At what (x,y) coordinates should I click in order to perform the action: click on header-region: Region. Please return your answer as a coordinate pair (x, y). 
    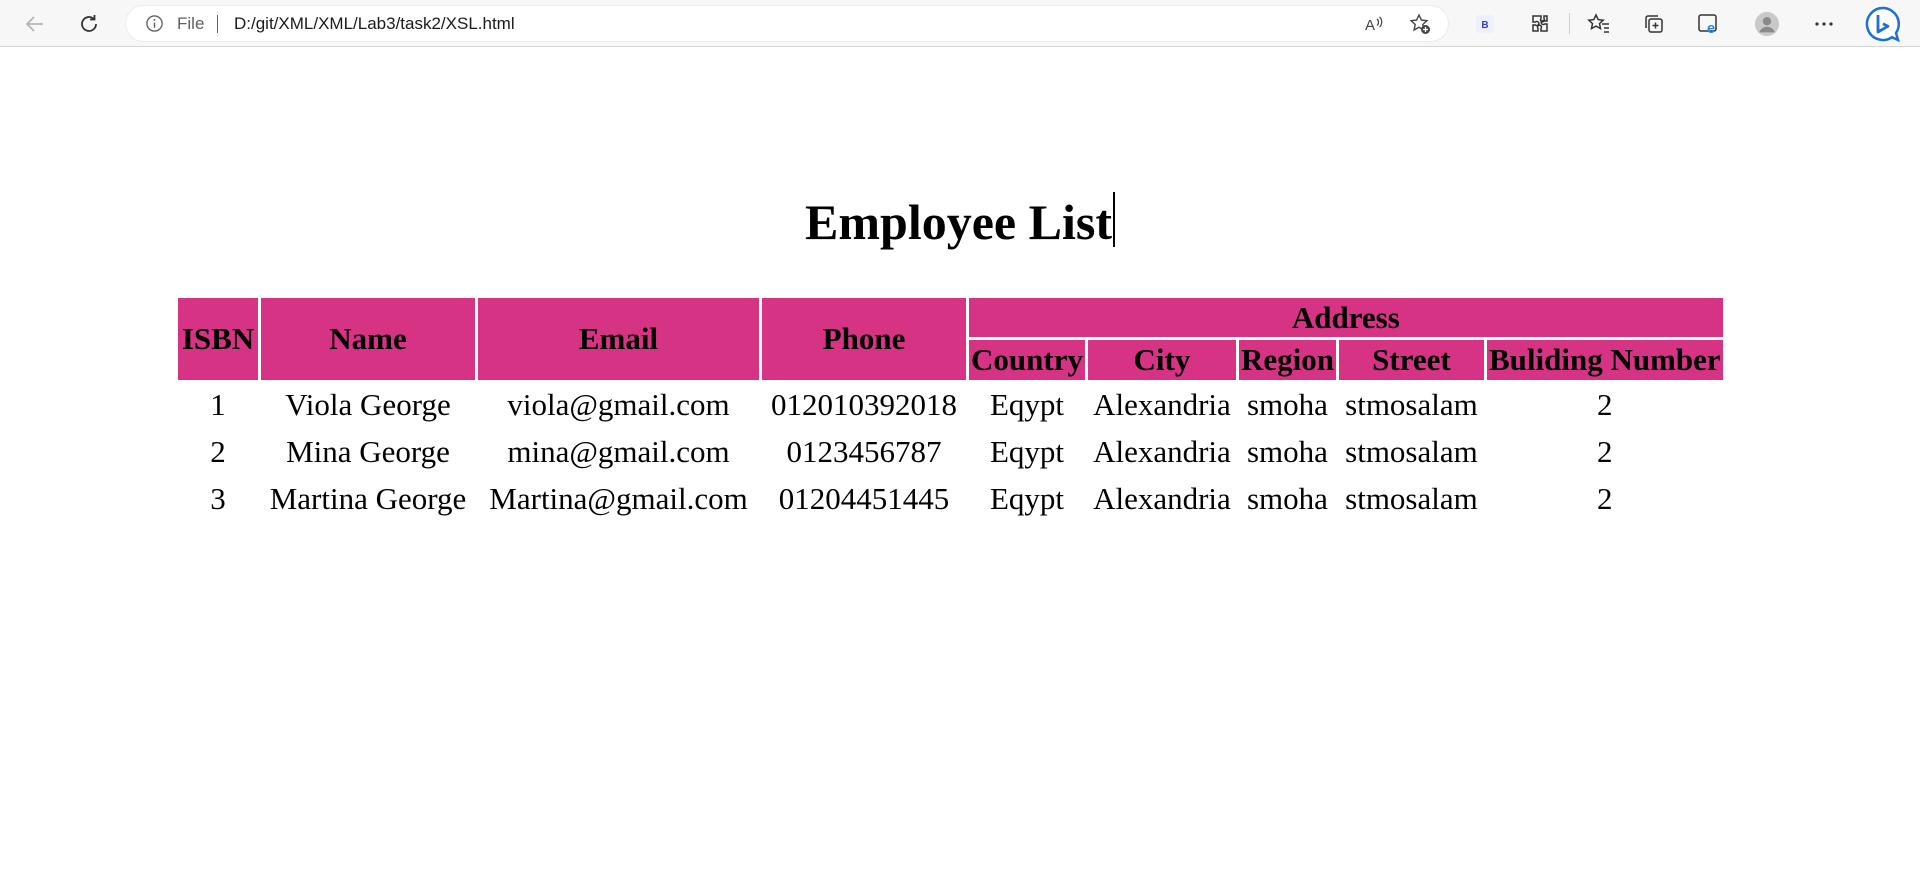
    Looking at the image, I should click on (1287, 360).